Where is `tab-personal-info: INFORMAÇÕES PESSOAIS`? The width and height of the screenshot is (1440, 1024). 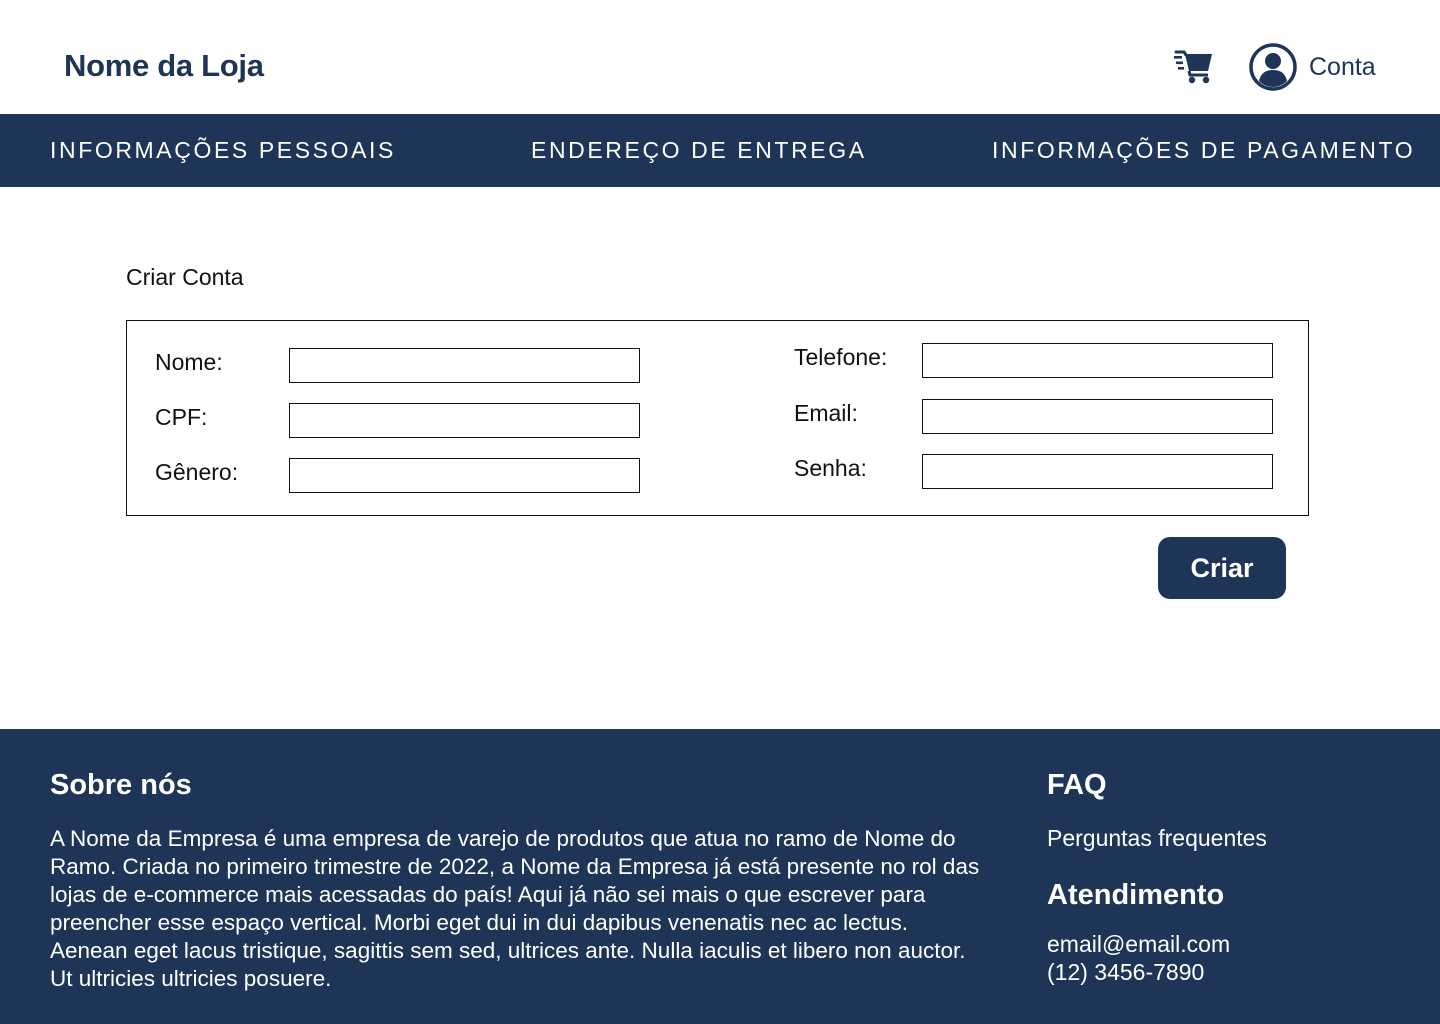
tab-personal-info: INFORMAÇÕES PESSOAIS is located at coordinates (223, 150).